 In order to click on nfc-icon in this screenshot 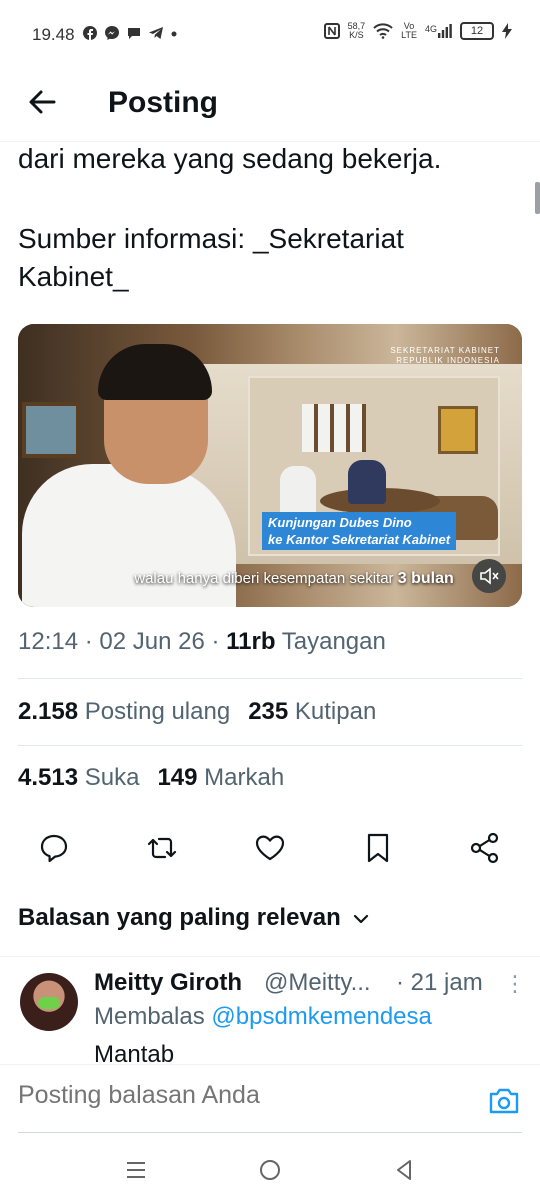, I will do `click(331, 31)`.